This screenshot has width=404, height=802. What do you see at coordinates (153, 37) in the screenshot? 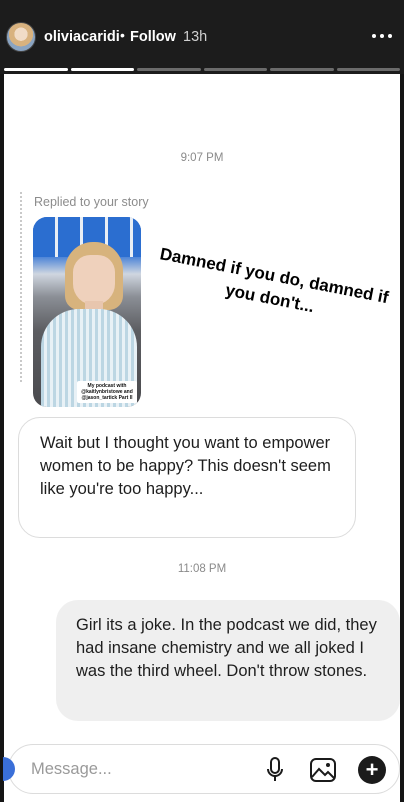
I see `follow-button: Follow` at bounding box center [153, 37].